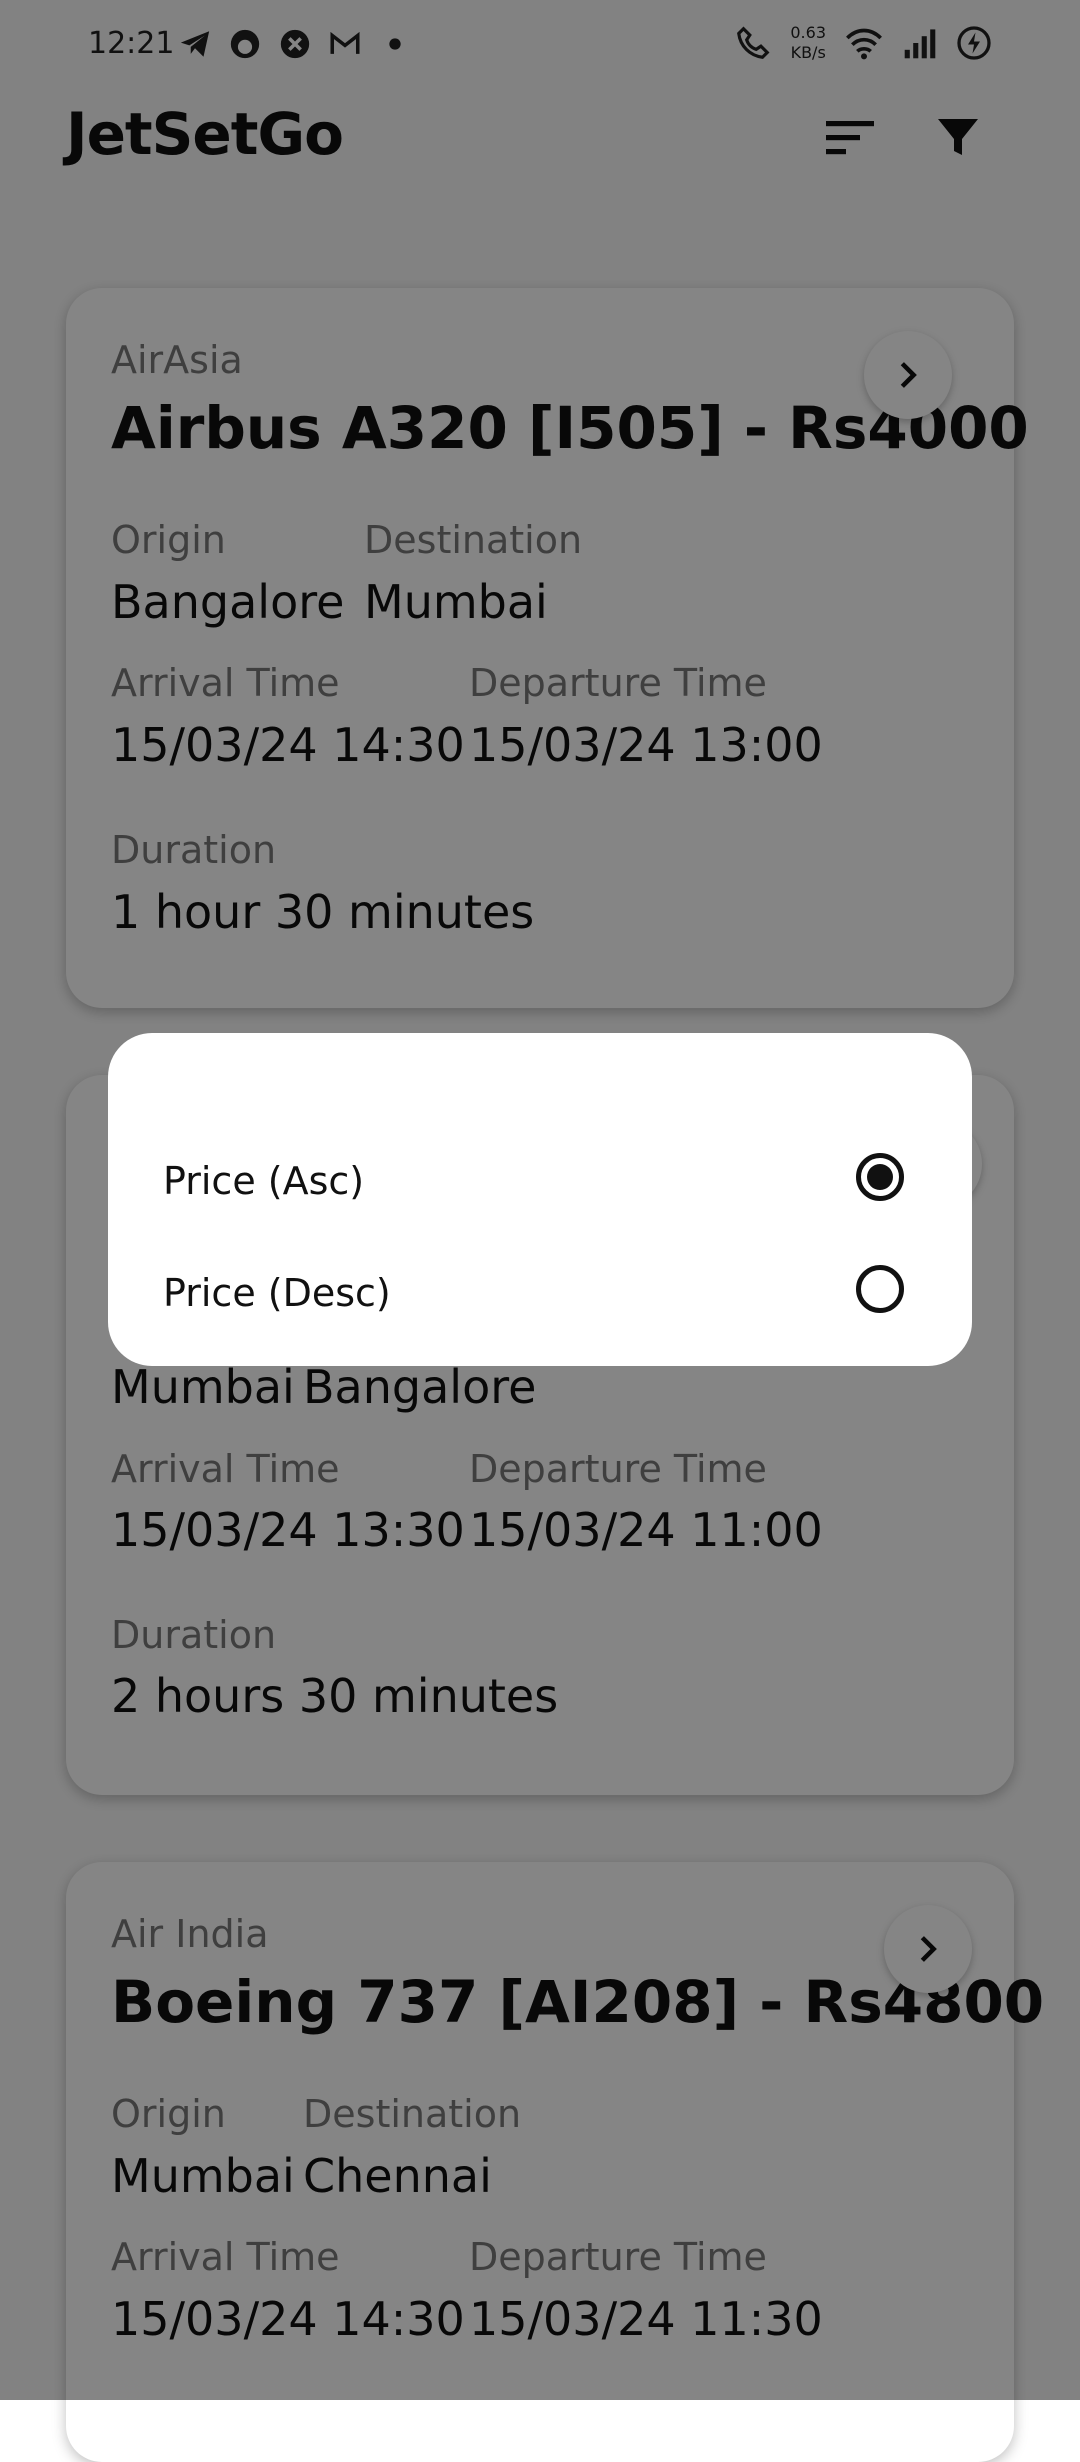 The image size is (1080, 2462). What do you see at coordinates (277, 1293) in the screenshot?
I see `sort-option-label: Price (Desc)` at bounding box center [277, 1293].